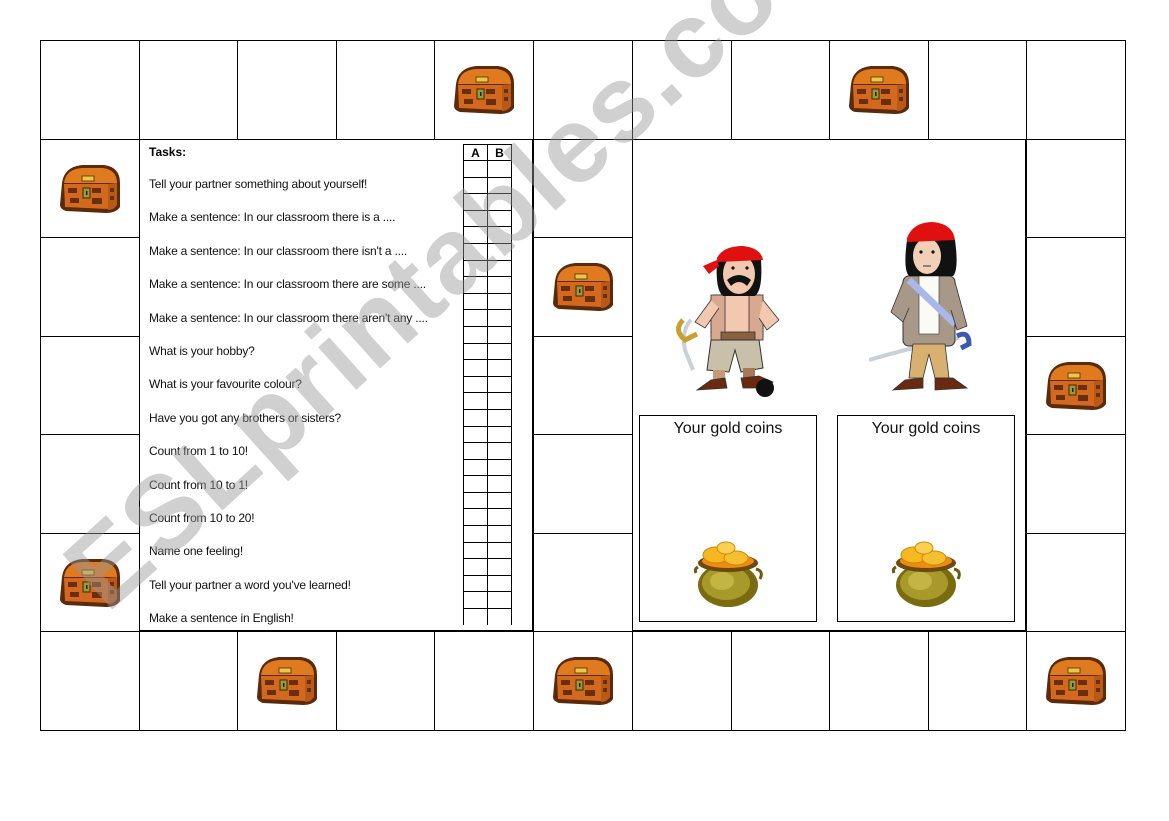 This screenshot has height=821, width=1169. I want to click on task-item: Have you got any brothers or sisters?, so click(245, 417).